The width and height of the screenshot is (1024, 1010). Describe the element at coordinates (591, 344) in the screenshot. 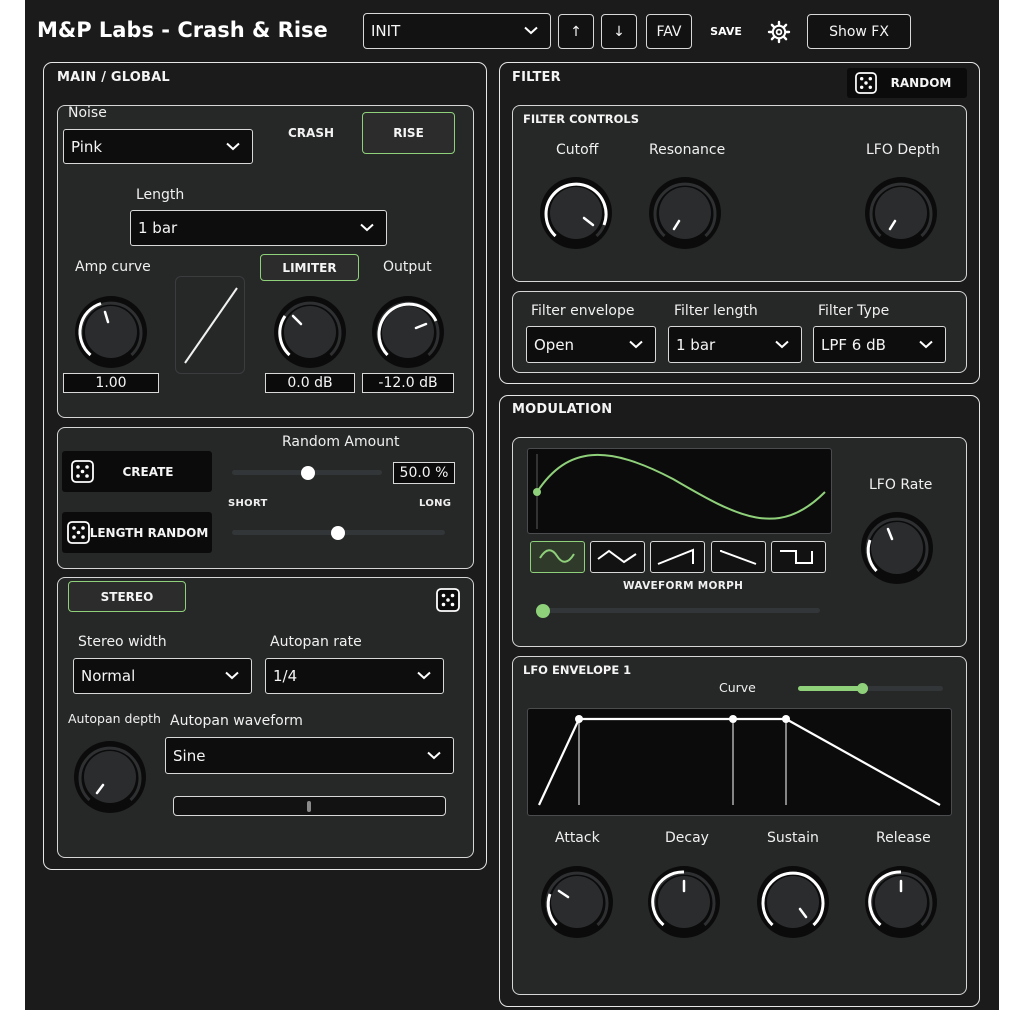

I see `filter-envelope-dropdown: Open` at that location.